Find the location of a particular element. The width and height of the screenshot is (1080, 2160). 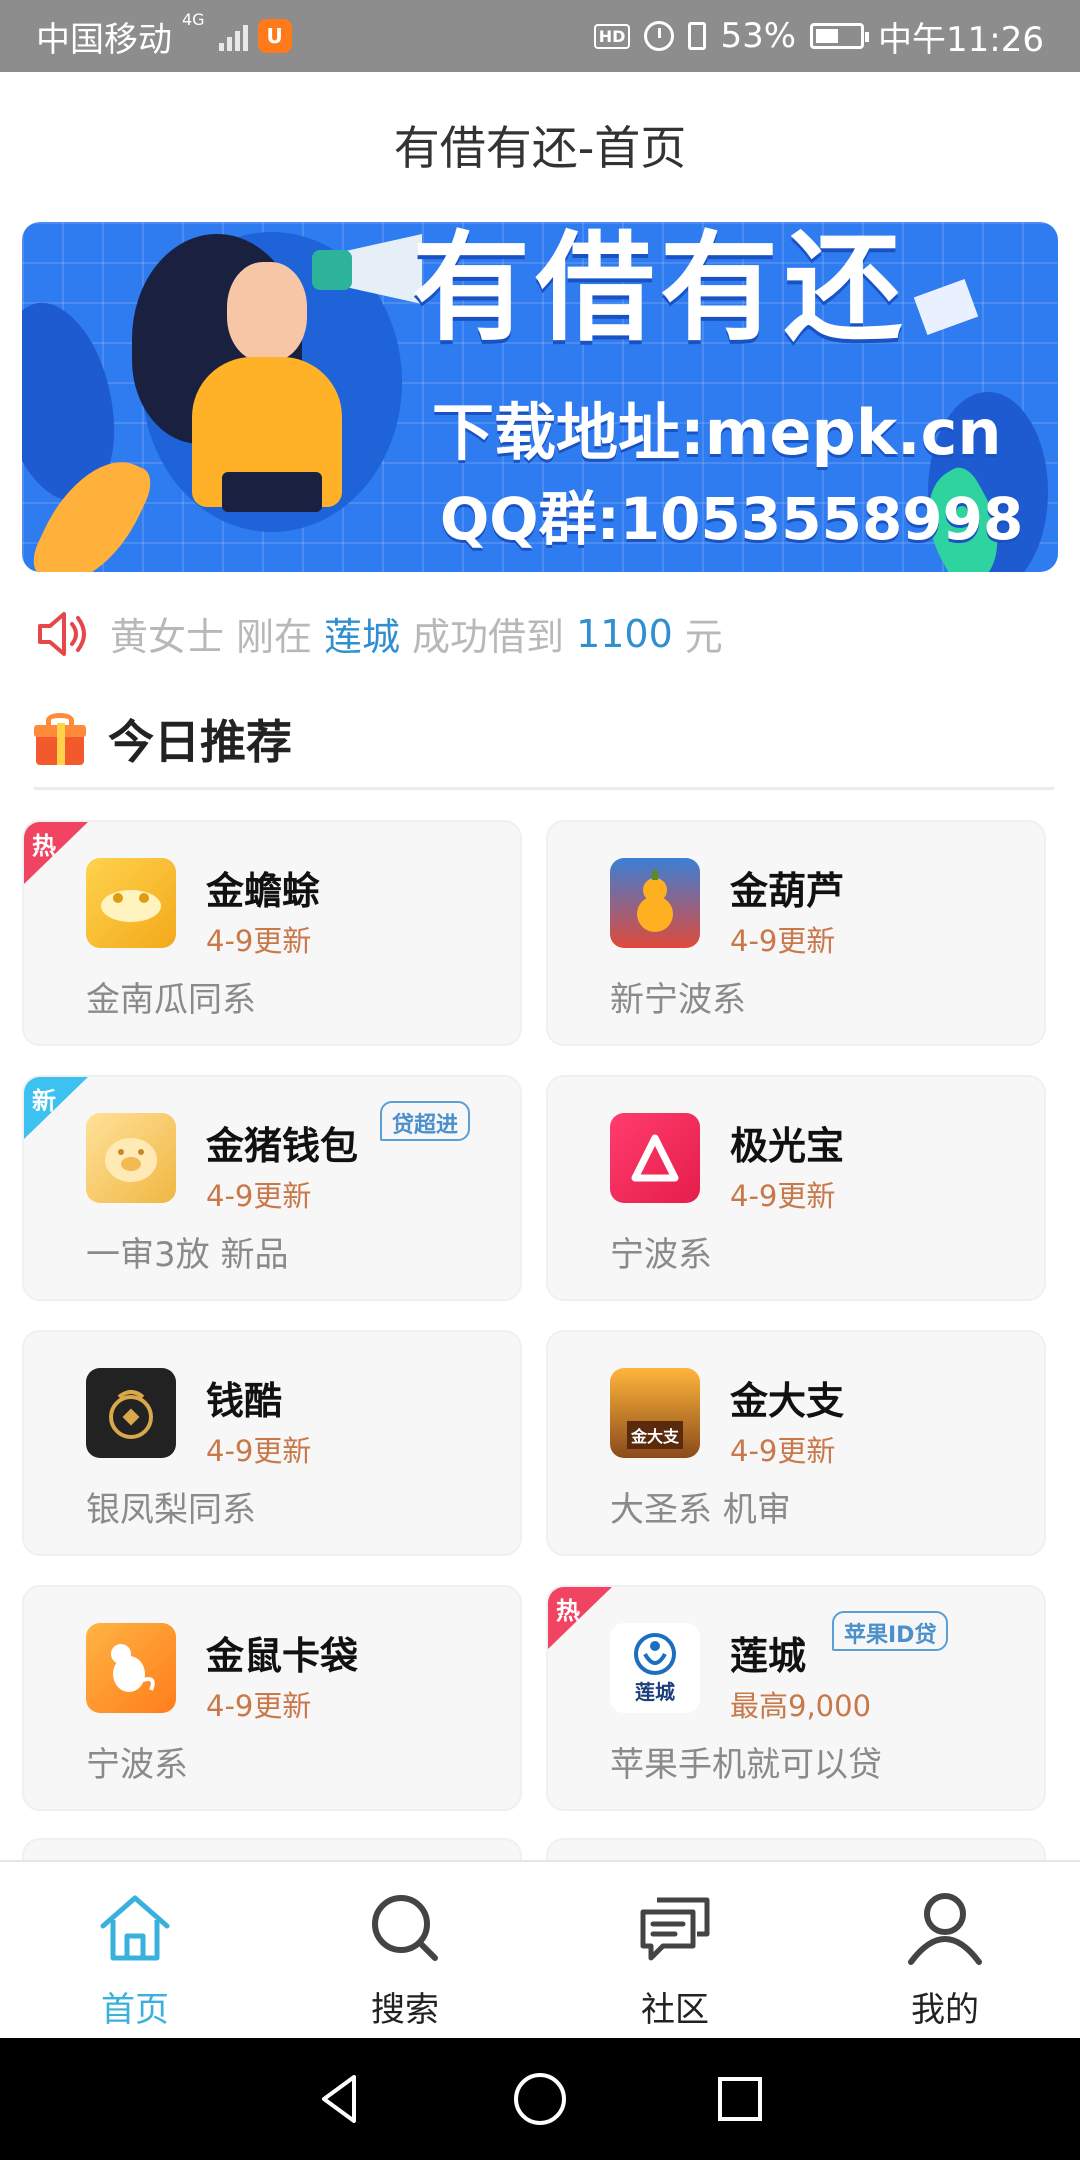

page-title: 有借有还-首页 is located at coordinates (540, 148).